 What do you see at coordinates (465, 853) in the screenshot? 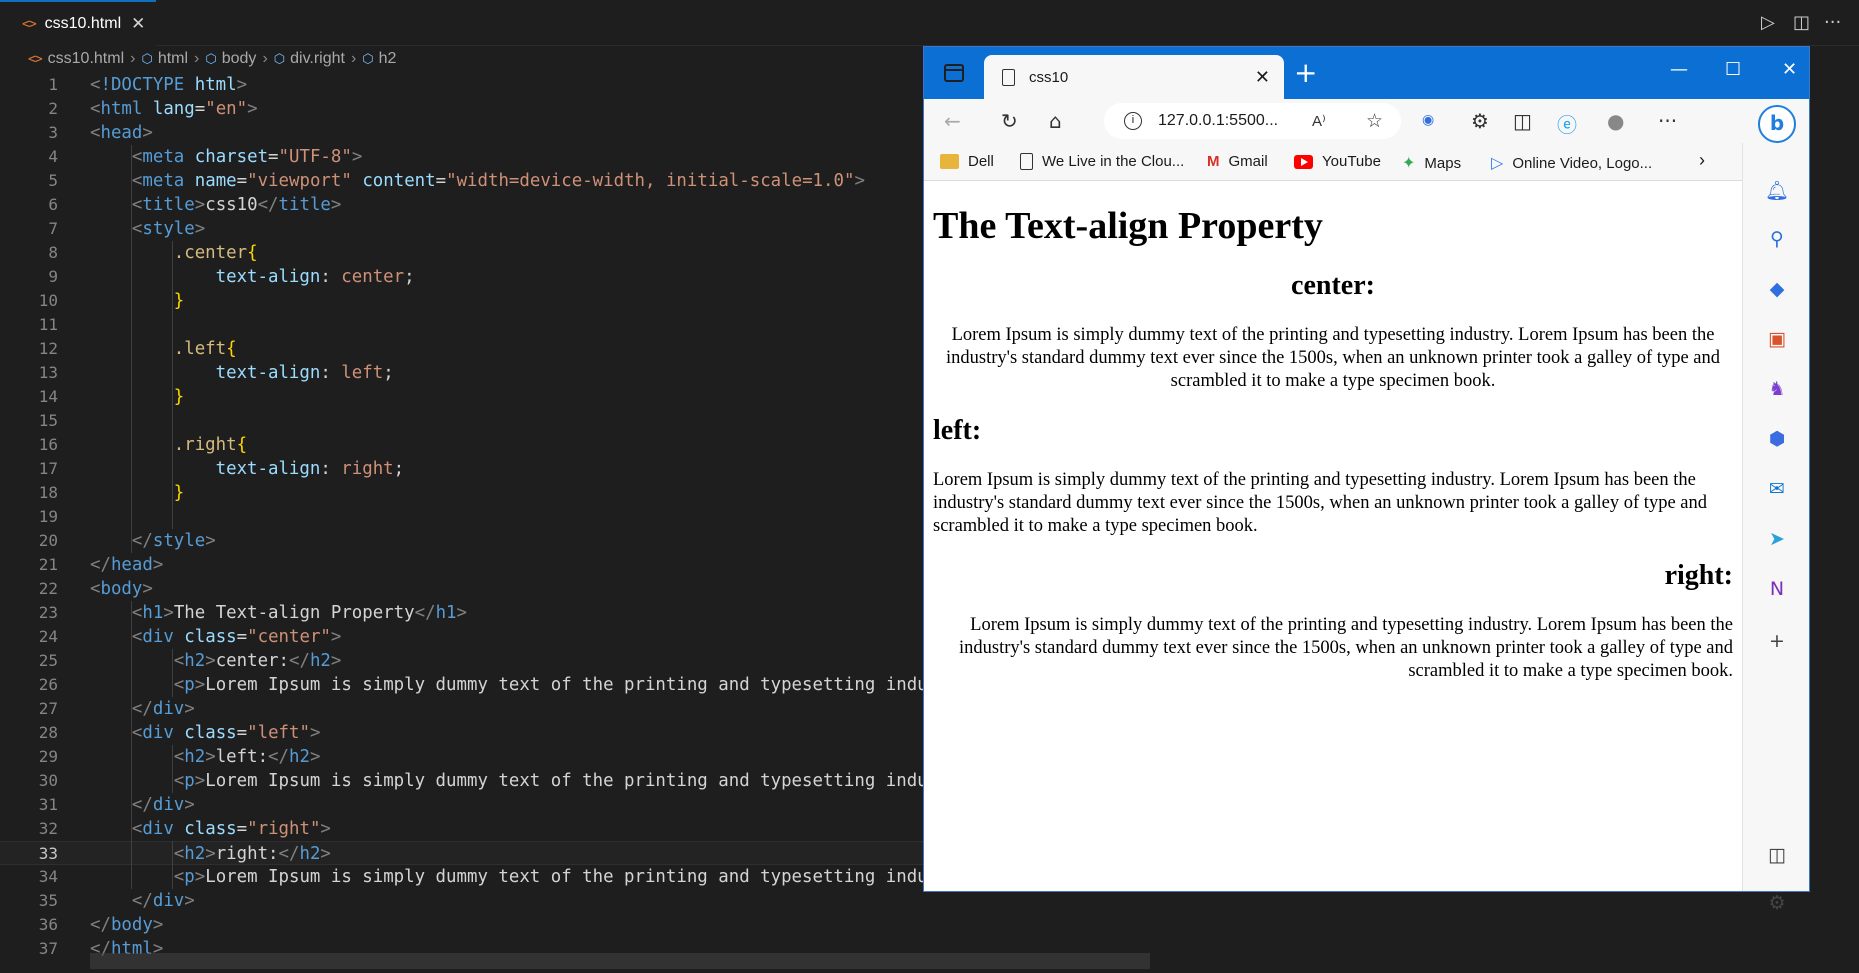
I see `code-line: 33 <h2>right:</h2>` at bounding box center [465, 853].